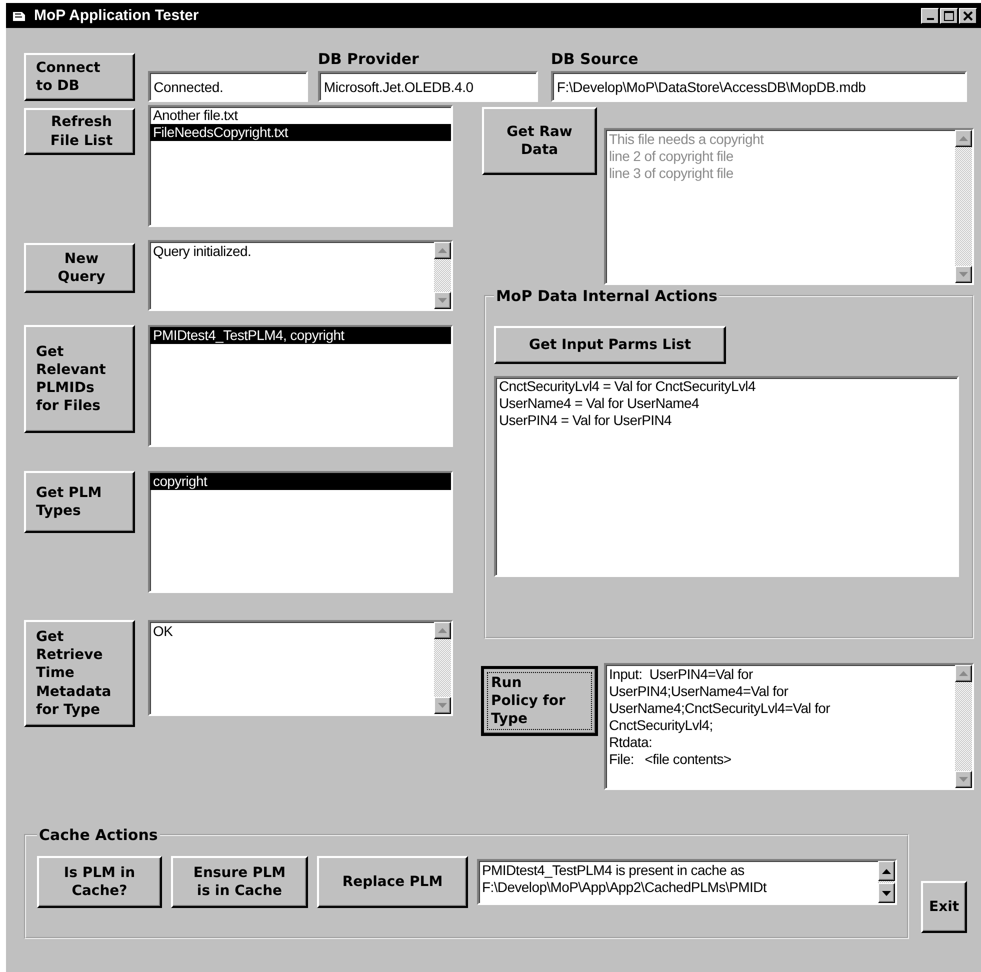 Image resolution: width=981 pixels, height=972 pixels. Describe the element at coordinates (610, 345) in the screenshot. I see `get-input-parms-button: Get Input Parms List` at that location.